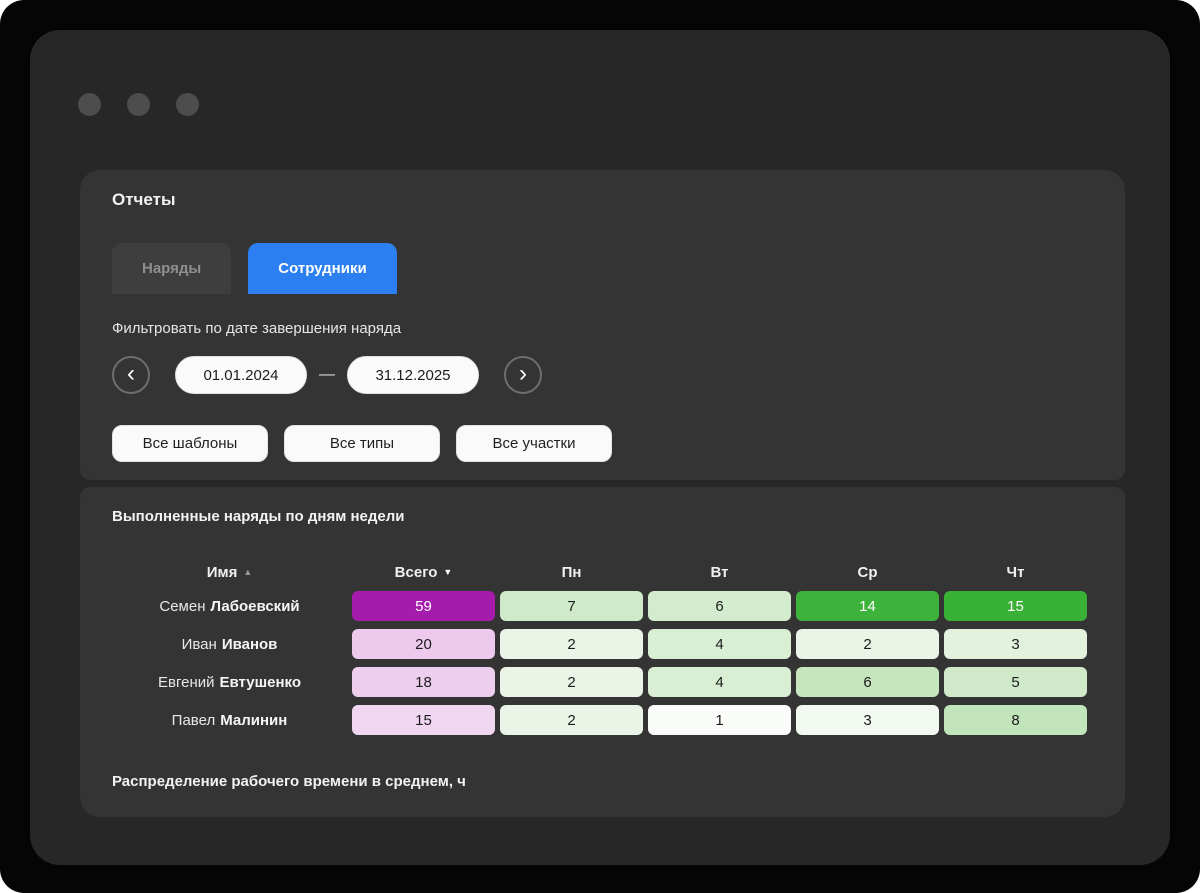 Image resolution: width=1200 pixels, height=893 pixels. I want to click on heatmap-cell: 14, so click(867, 606).